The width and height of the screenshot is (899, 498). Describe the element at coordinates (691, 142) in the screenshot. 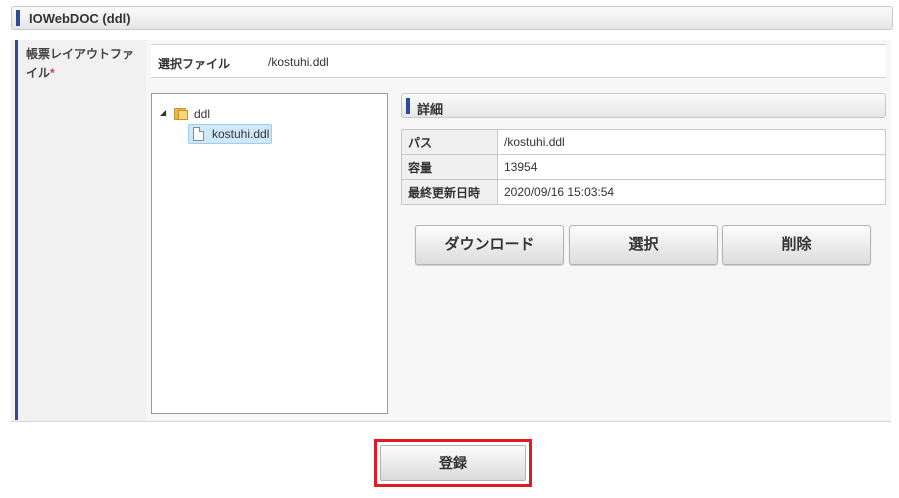

I see `detail-value-path: /kostuhi.ddl` at that location.